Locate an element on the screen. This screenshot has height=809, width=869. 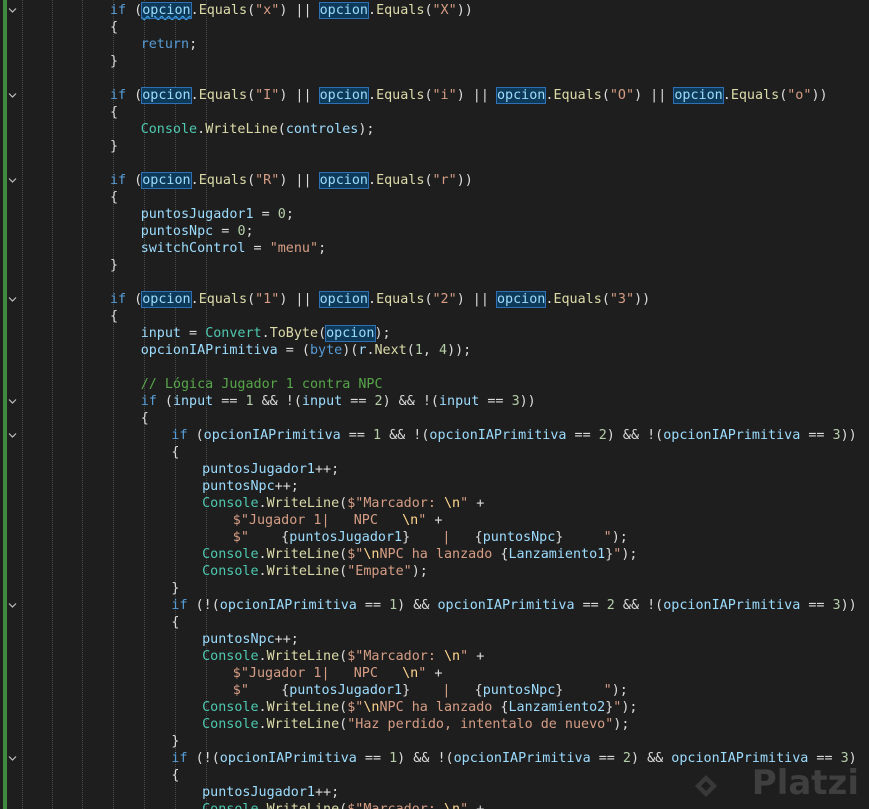
variable: opcionIAPrimitiva is located at coordinates (506, 605).